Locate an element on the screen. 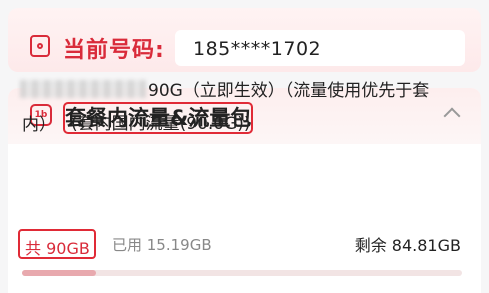 This screenshot has width=489, height=293. chevron-up-icon is located at coordinates (452, 116).